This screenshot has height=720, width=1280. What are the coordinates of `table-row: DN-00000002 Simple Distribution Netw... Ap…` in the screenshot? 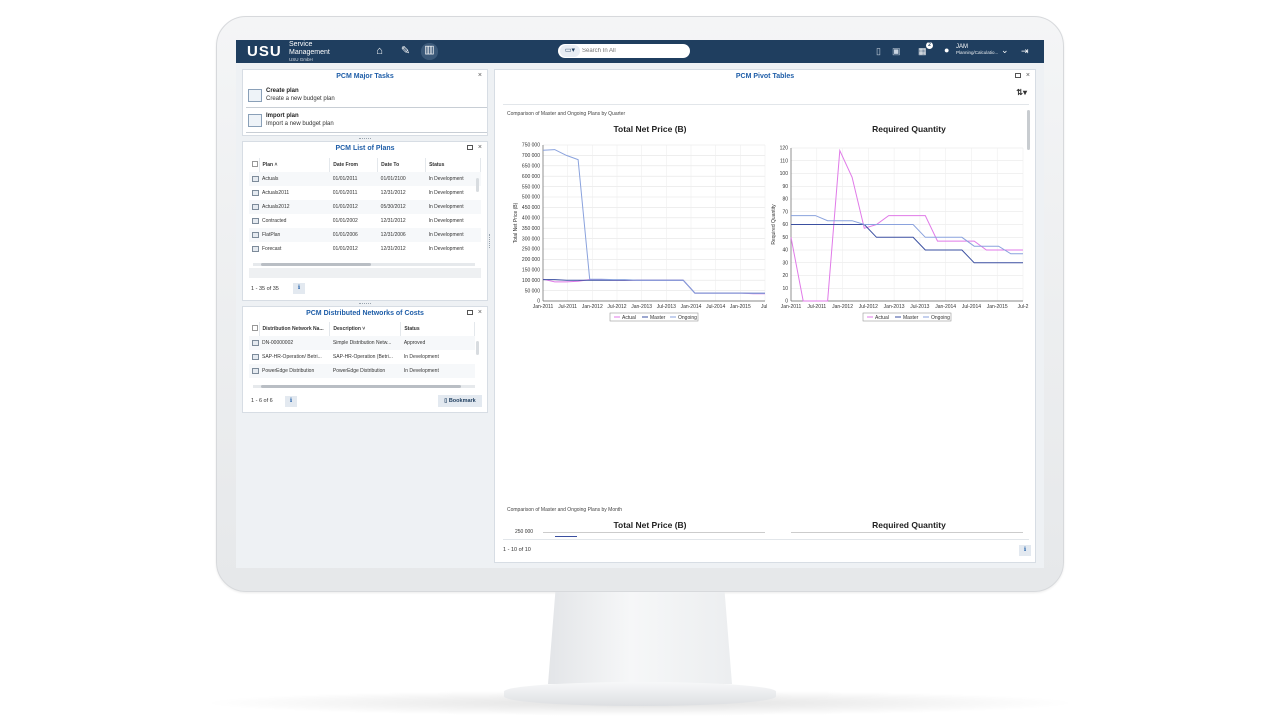 It's located at (362, 343).